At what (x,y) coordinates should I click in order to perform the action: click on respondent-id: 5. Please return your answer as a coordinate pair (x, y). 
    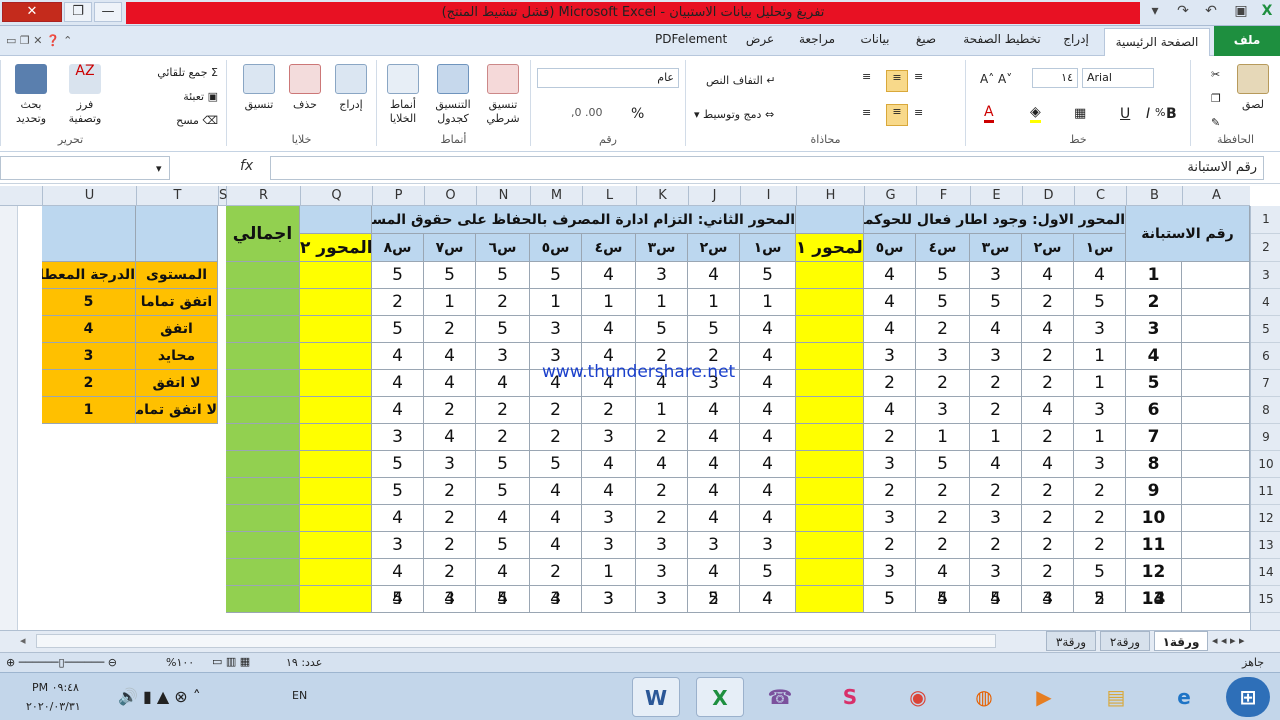
    Looking at the image, I should click on (1154, 383).